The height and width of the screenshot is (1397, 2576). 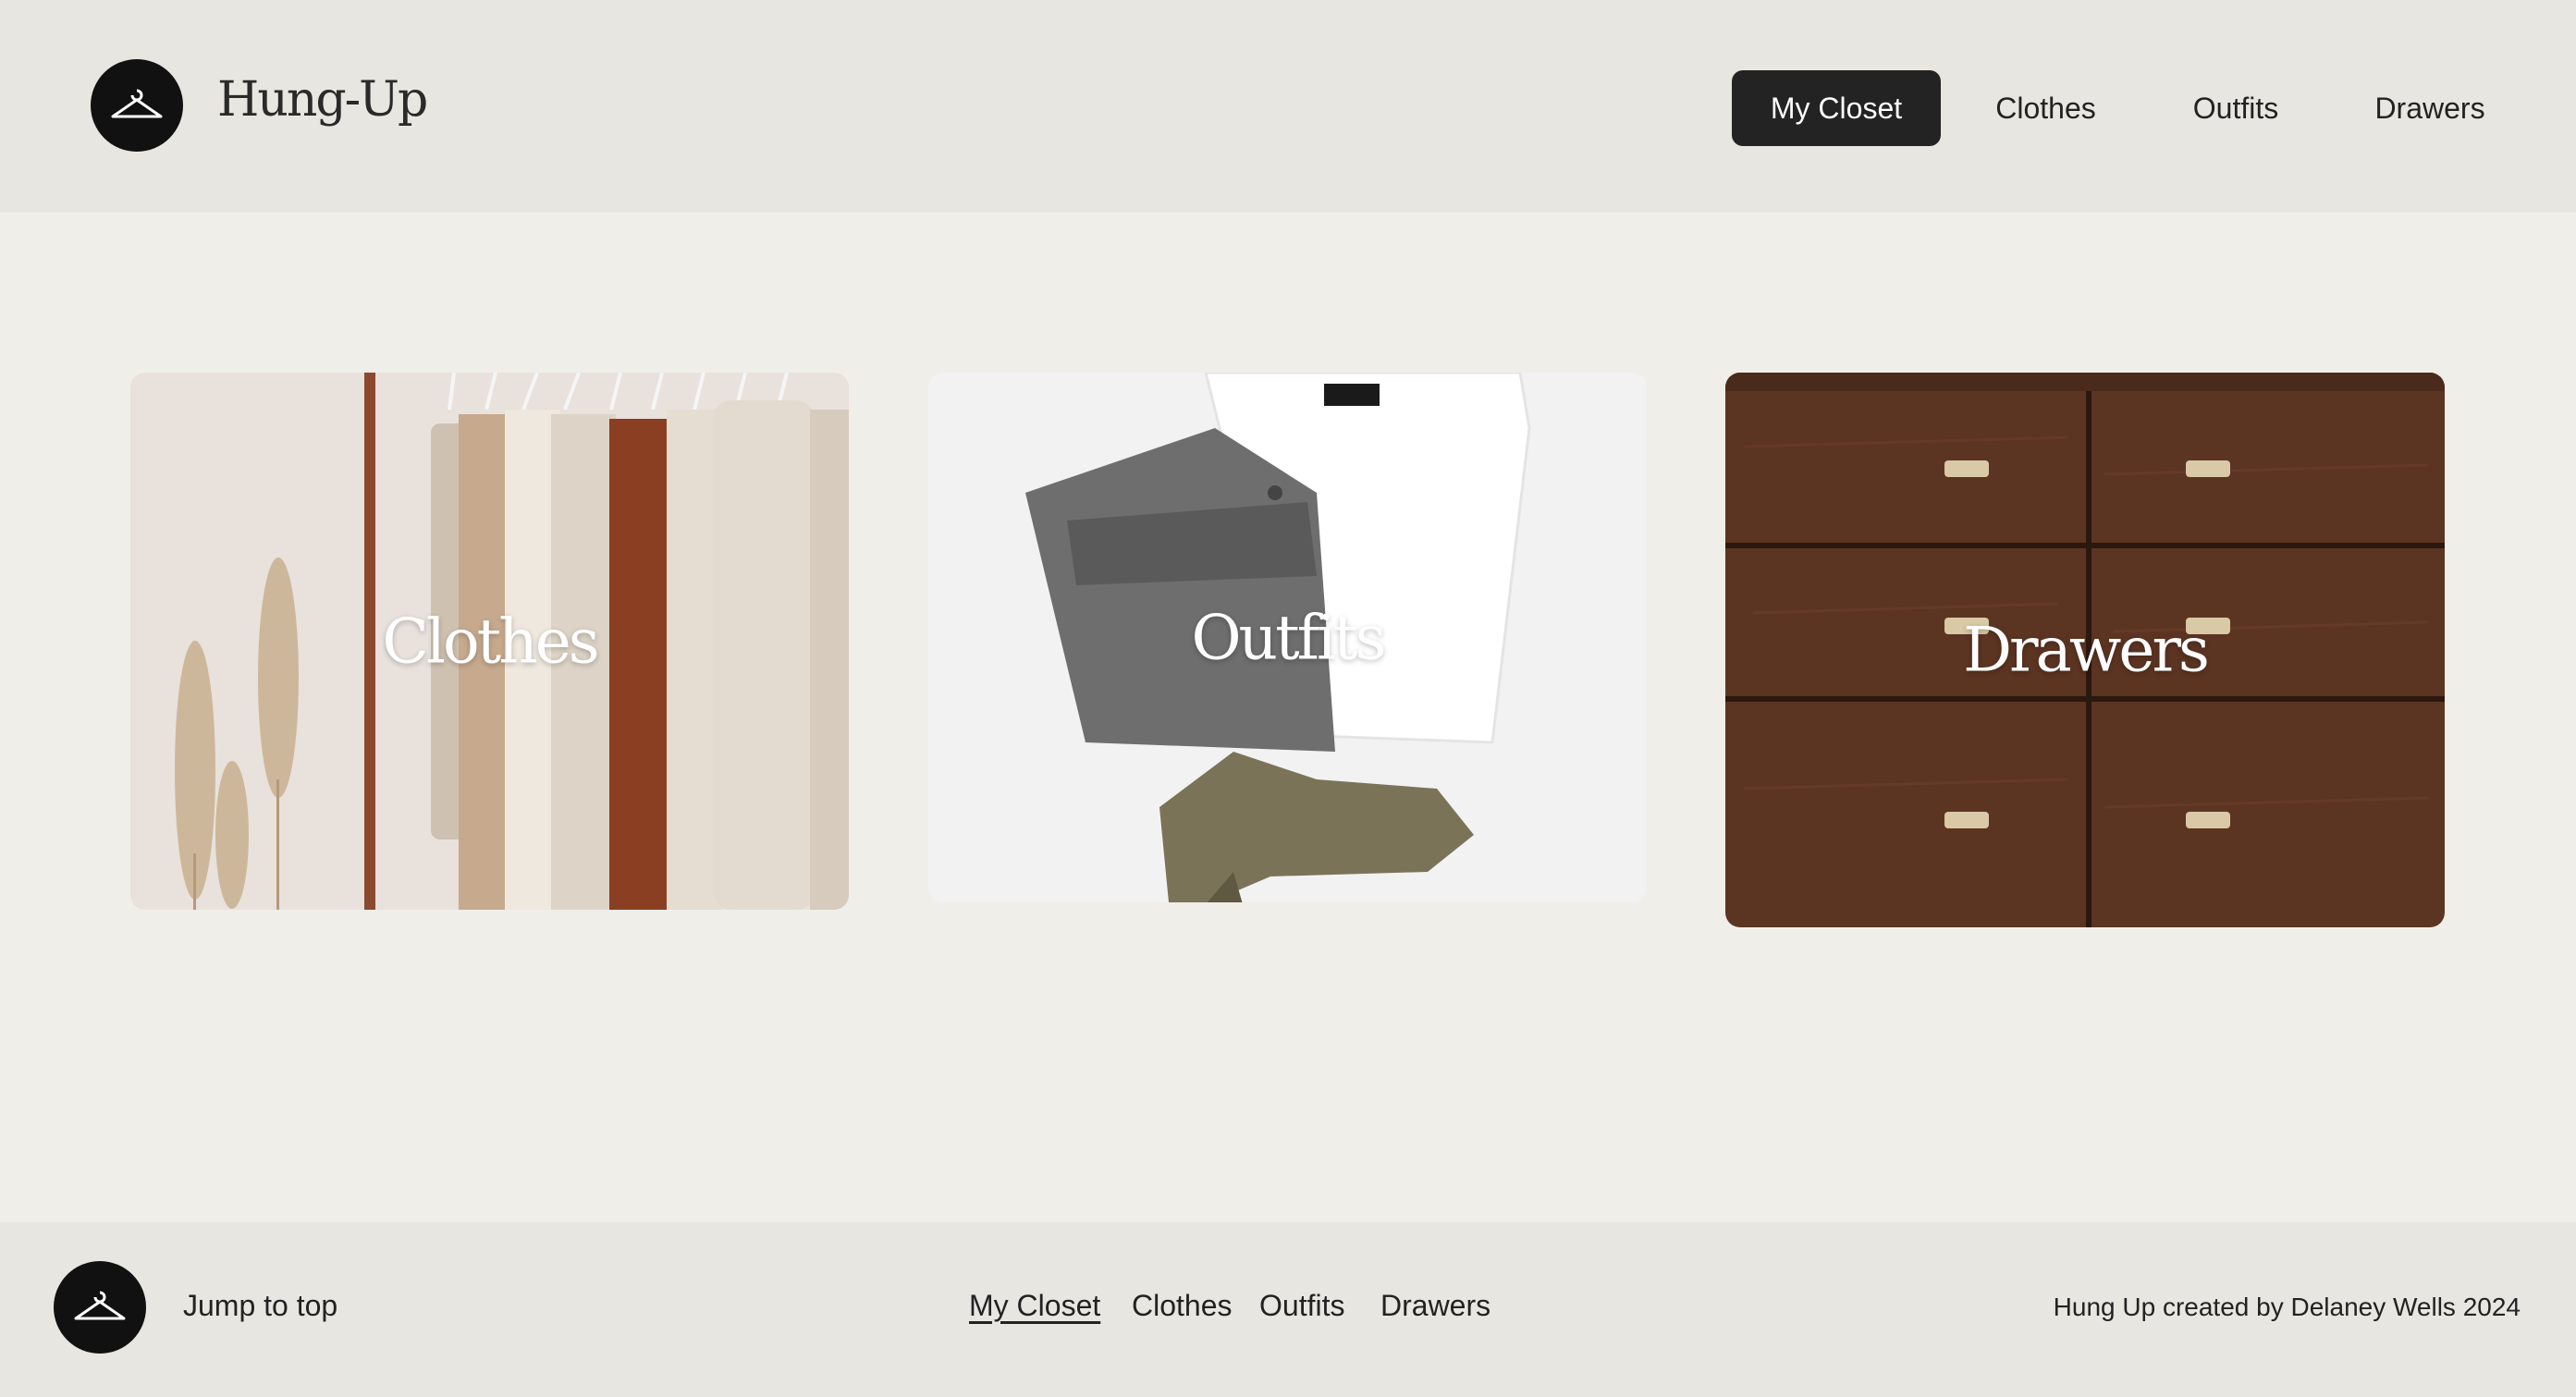 I want to click on nav-clothes: Clothes, so click(x=2046, y=108).